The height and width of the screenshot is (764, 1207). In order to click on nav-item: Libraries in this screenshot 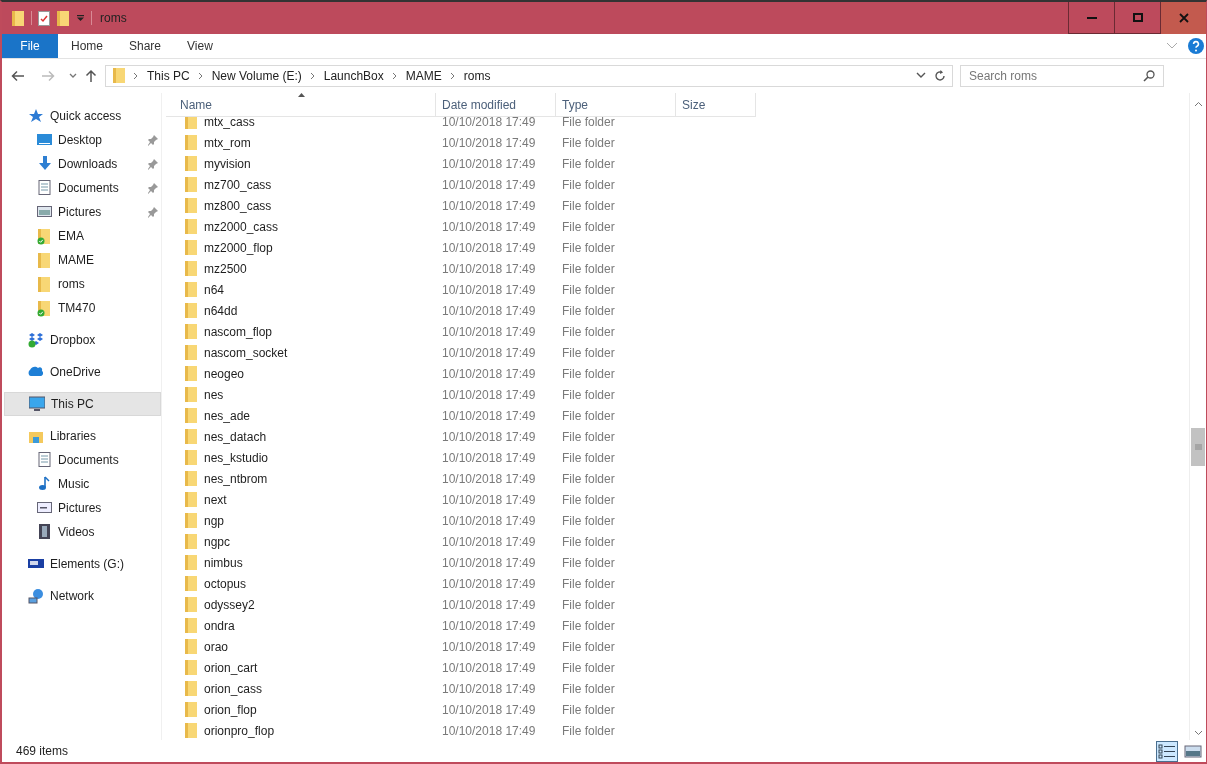, I will do `click(82, 436)`.